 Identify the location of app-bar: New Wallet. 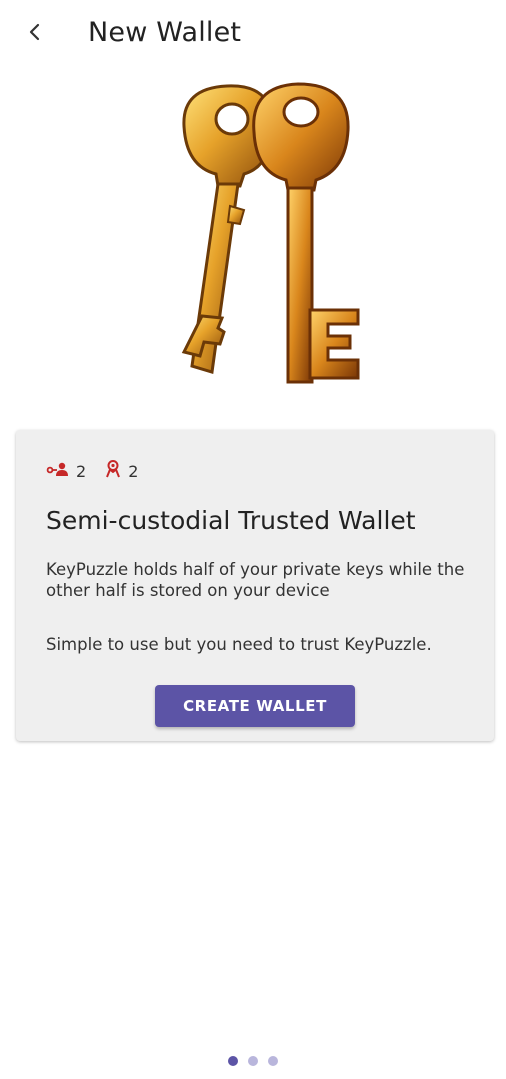
(253, 34).